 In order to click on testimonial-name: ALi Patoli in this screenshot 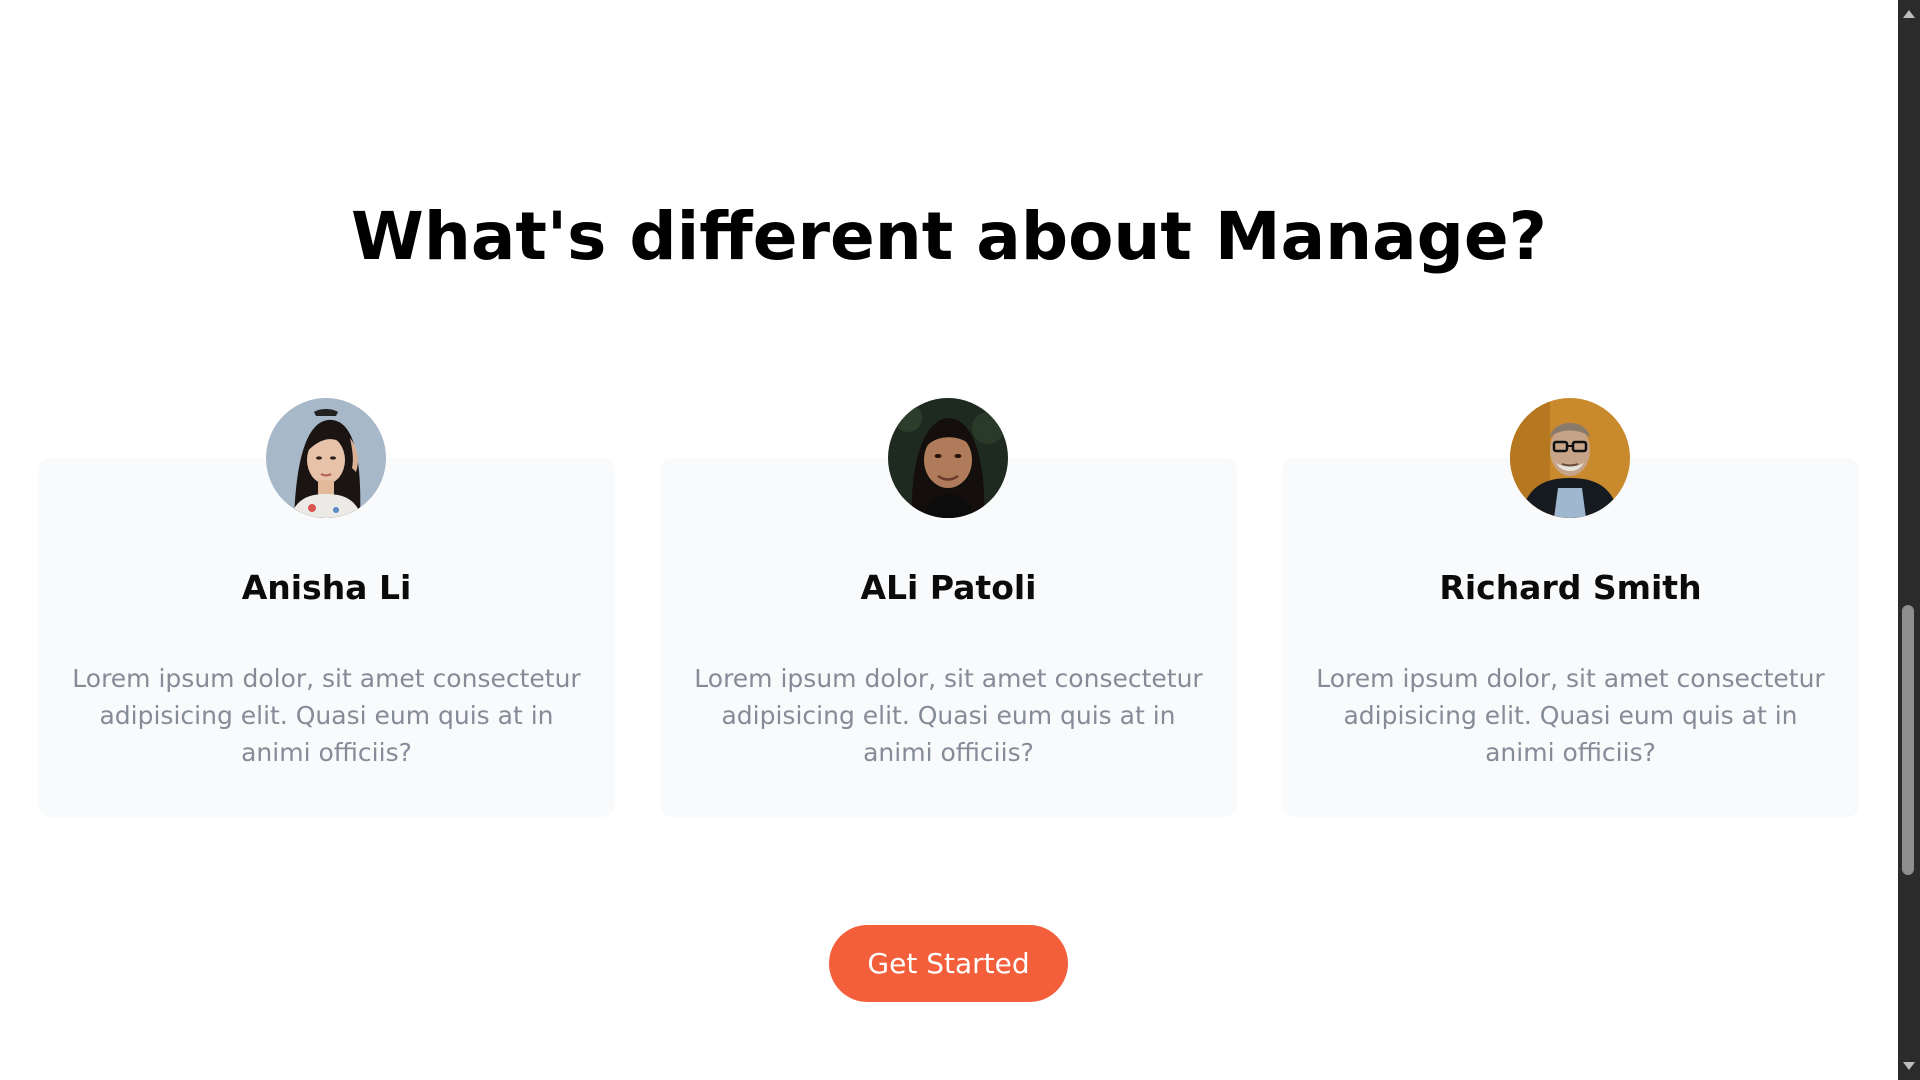, I will do `click(948, 587)`.